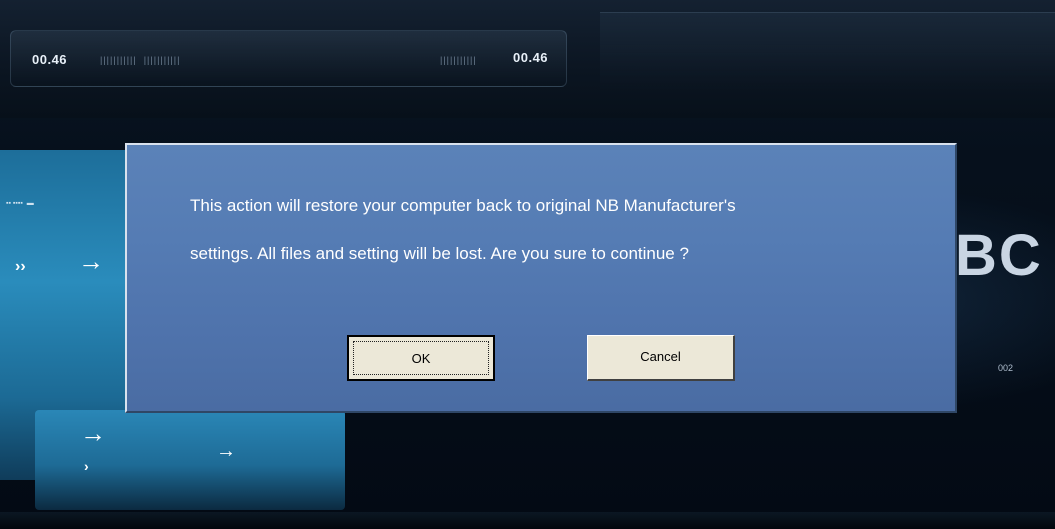  I want to click on arrow-right-icon: →, so click(91, 261).